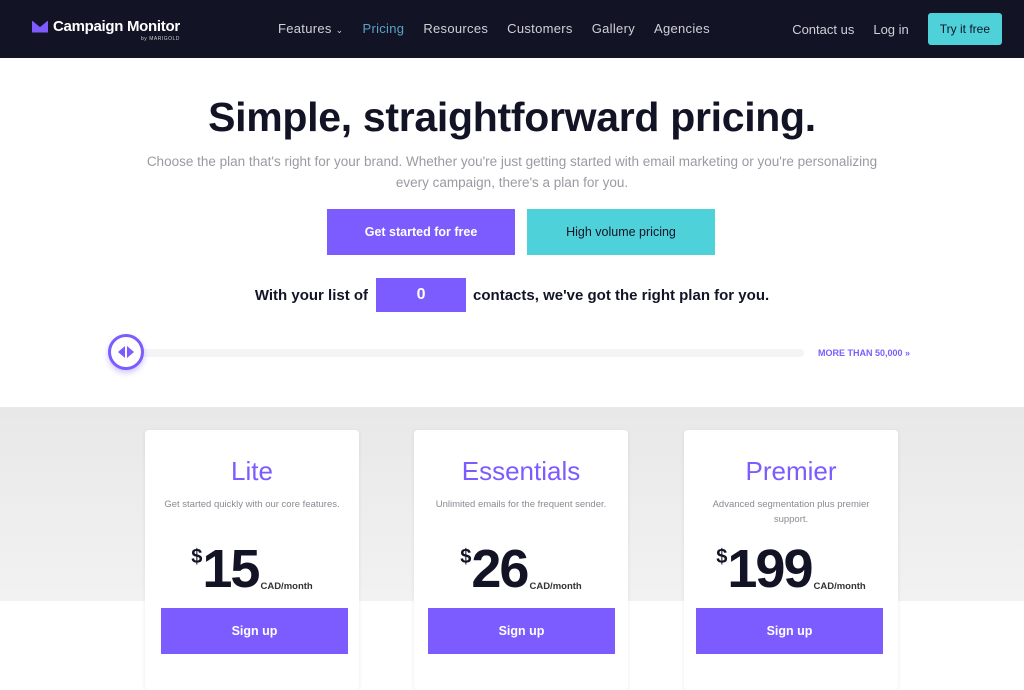 The image size is (1024, 690). What do you see at coordinates (521, 569) in the screenshot?
I see `plan-price: $26 CAD/month` at bounding box center [521, 569].